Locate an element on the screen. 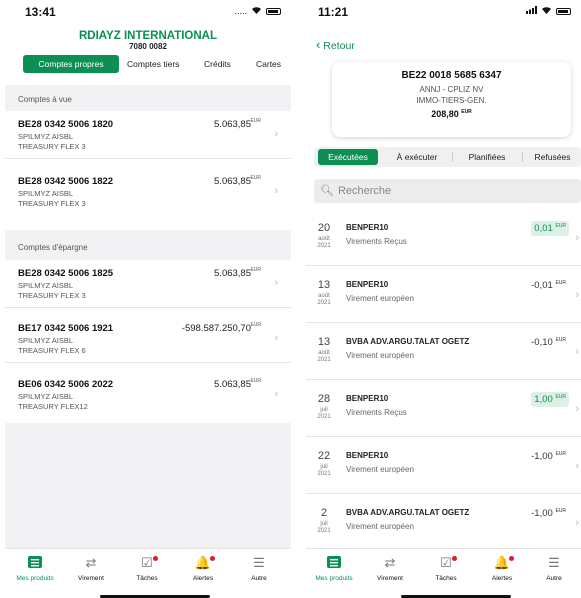 The width and height of the screenshot is (581, 598). status-time: 11:21 is located at coordinates (333, 12).